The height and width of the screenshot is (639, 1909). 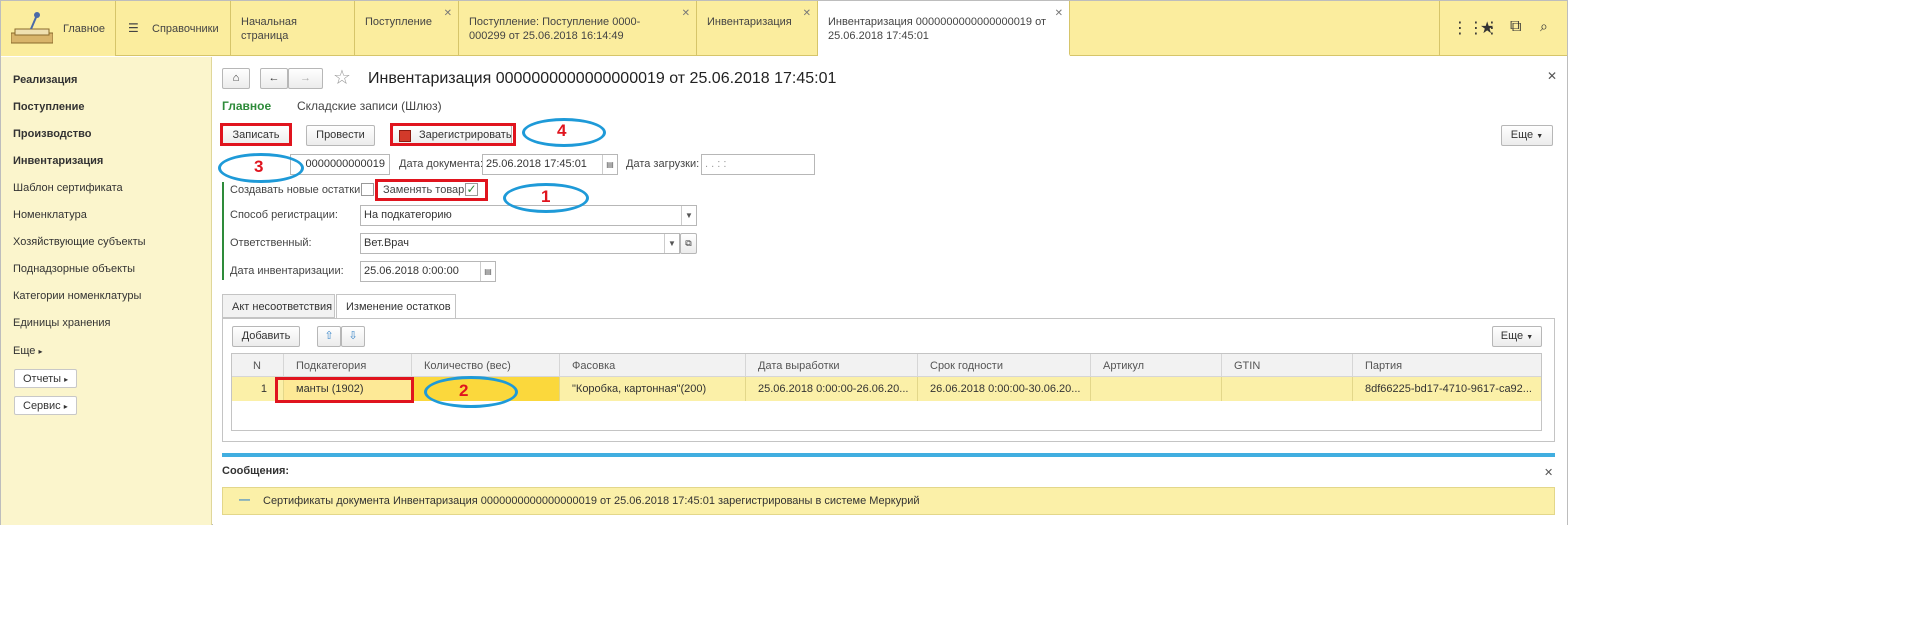 What do you see at coordinates (79, 242) in the screenshot?
I see `sidebar-item-business-entities: Хозяйствующие субъекты` at bounding box center [79, 242].